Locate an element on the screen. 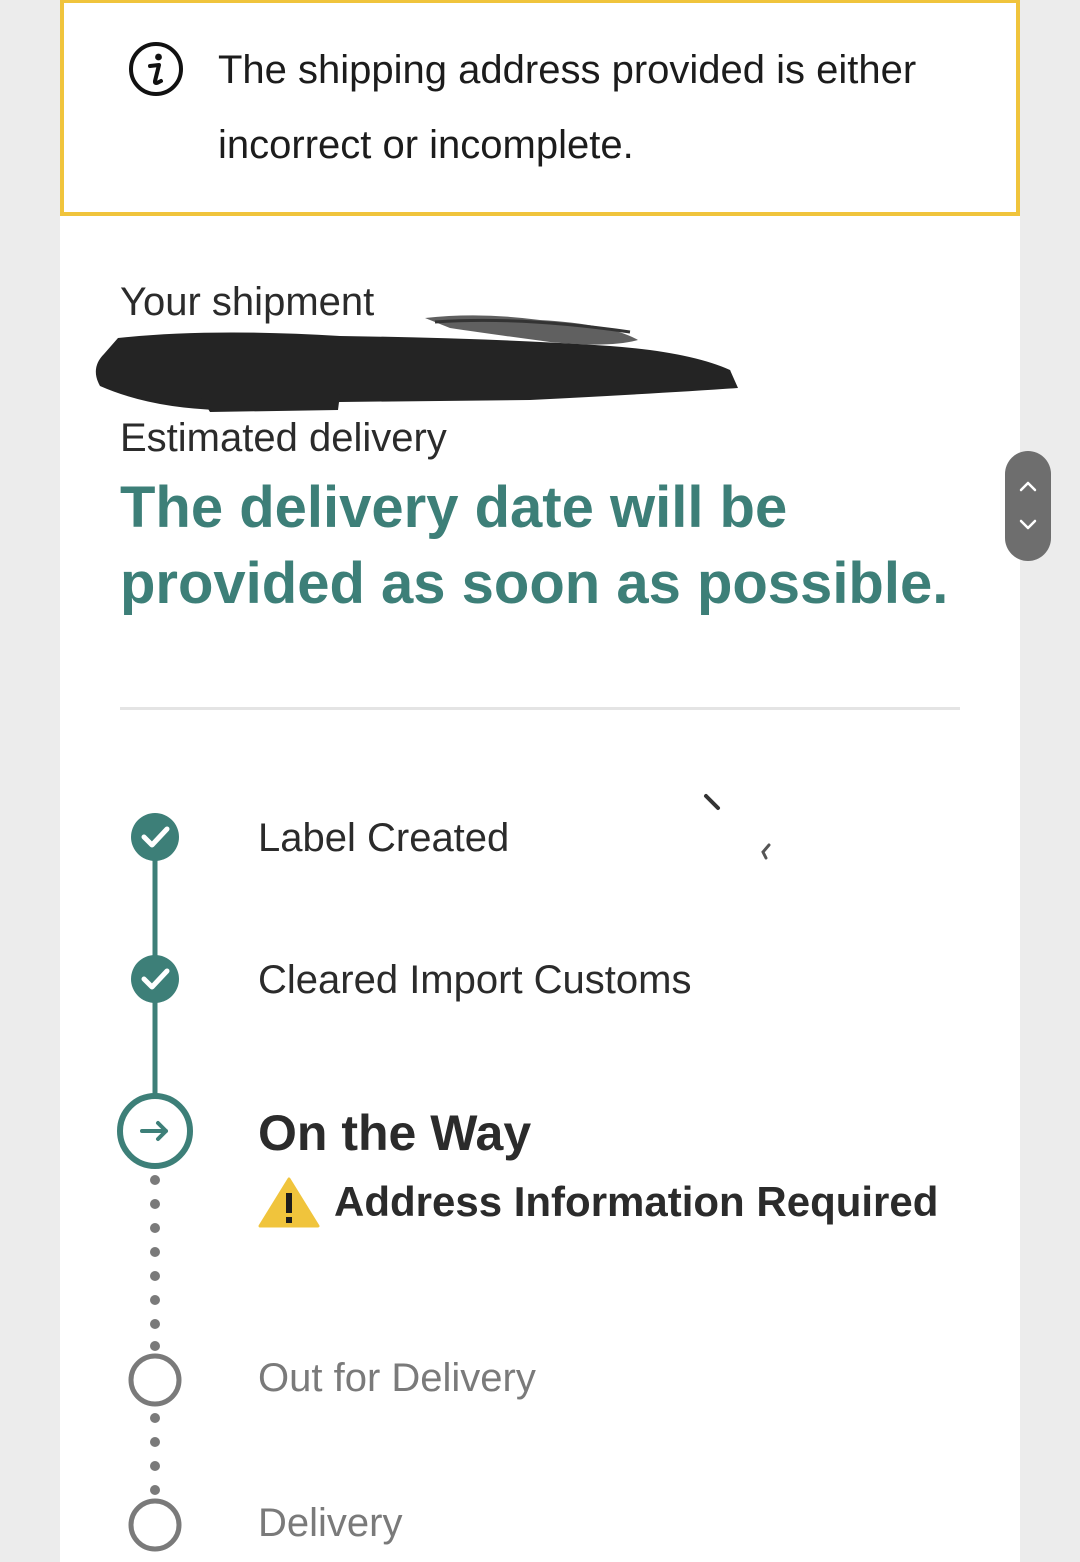 The width and height of the screenshot is (1080, 1562). dotted-connector is located at coordinates (155, 1335).